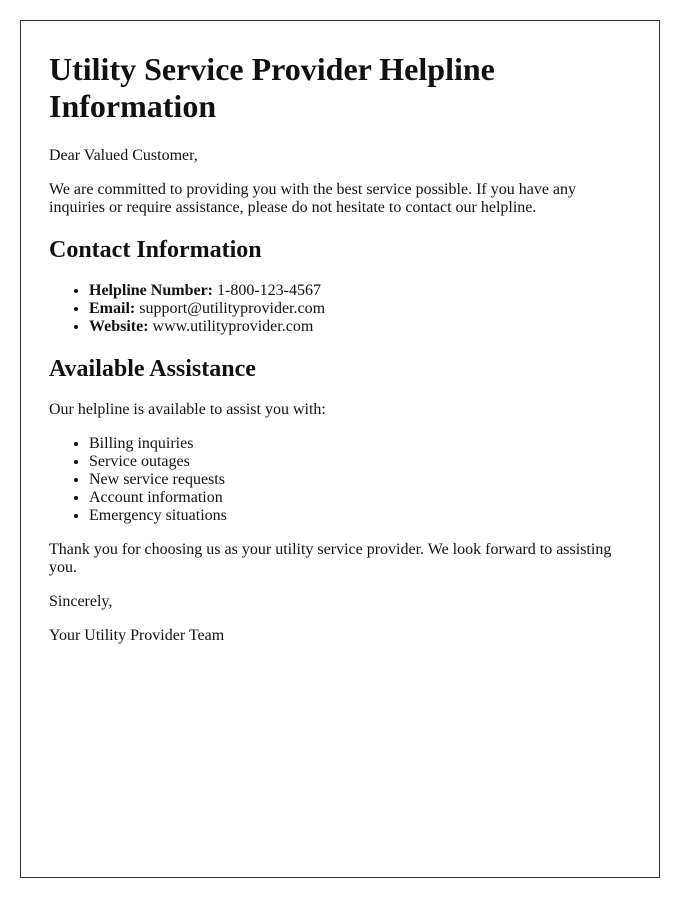  Describe the element at coordinates (360, 480) in the screenshot. I see `list-item: New service requests` at that location.